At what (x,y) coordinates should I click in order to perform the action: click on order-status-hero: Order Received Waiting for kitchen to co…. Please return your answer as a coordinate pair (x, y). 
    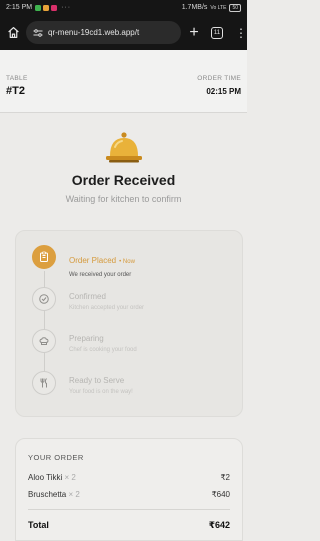
    Looking at the image, I should click on (123, 167).